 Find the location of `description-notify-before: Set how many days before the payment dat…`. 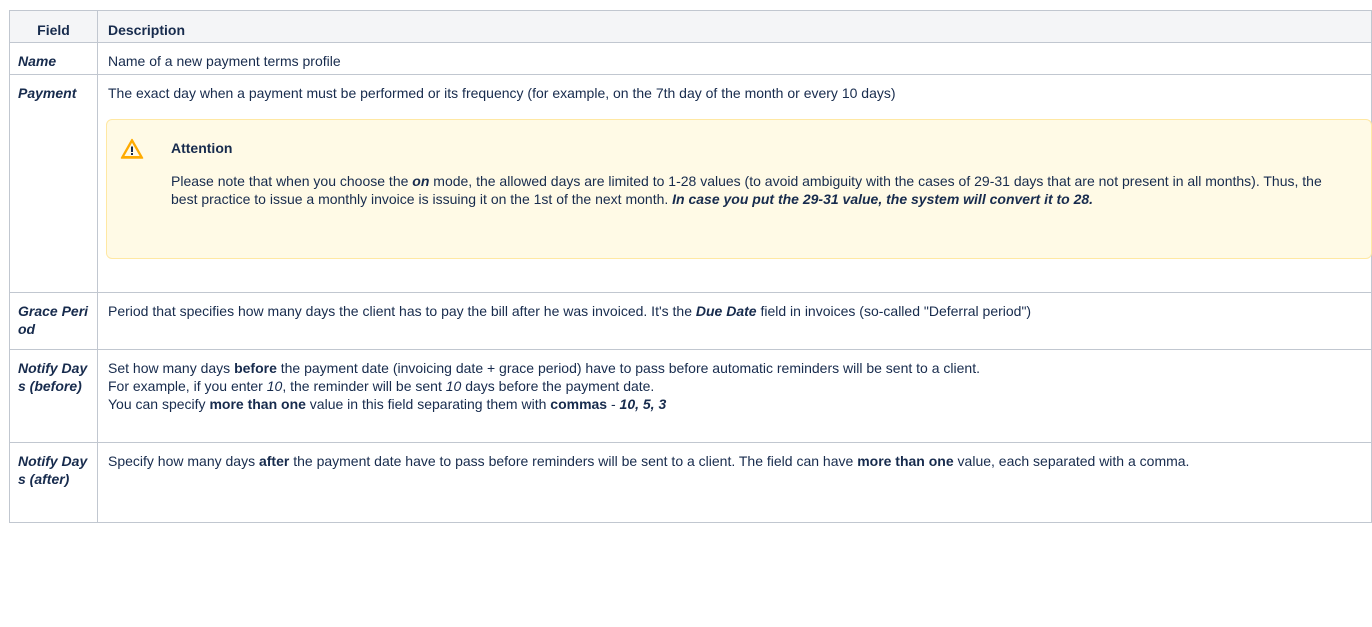

description-notify-before: Set how many days before the payment dat… is located at coordinates (734, 396).